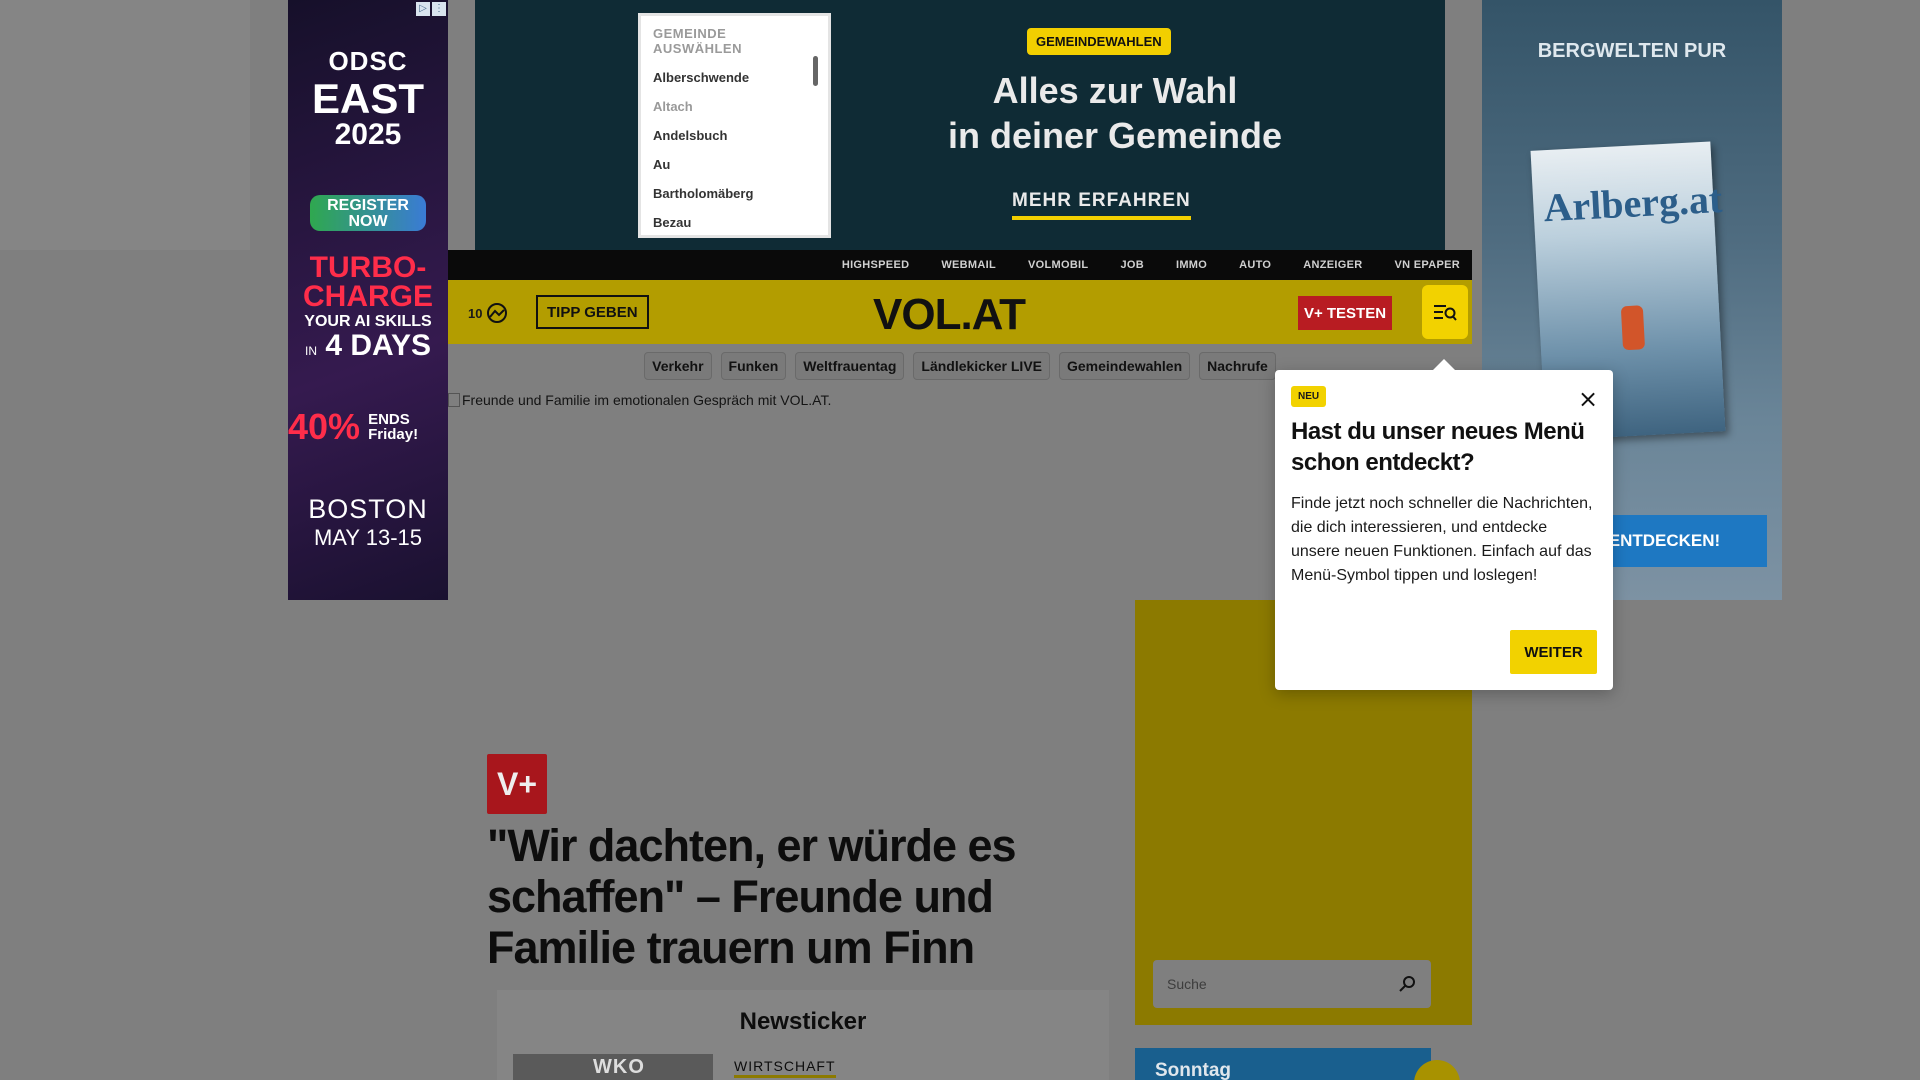 Image resolution: width=1920 pixels, height=1080 pixels. Describe the element at coordinates (850, 366) in the screenshot. I see `topic-weltfrauentag: Weltfrauentag` at that location.